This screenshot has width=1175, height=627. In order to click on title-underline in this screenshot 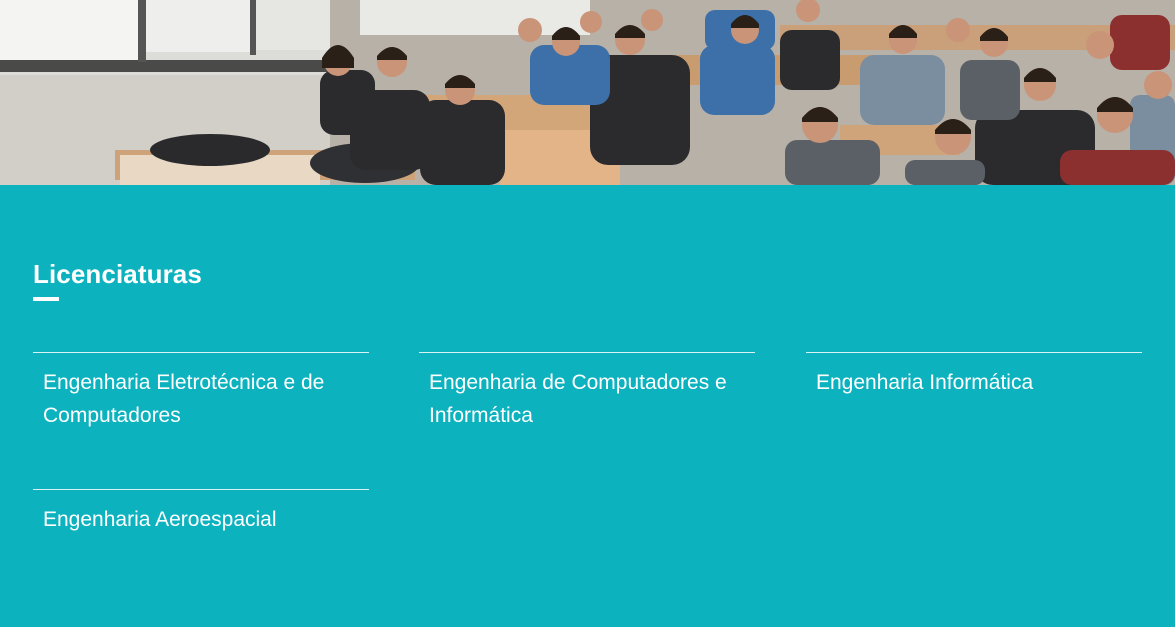, I will do `click(46, 299)`.